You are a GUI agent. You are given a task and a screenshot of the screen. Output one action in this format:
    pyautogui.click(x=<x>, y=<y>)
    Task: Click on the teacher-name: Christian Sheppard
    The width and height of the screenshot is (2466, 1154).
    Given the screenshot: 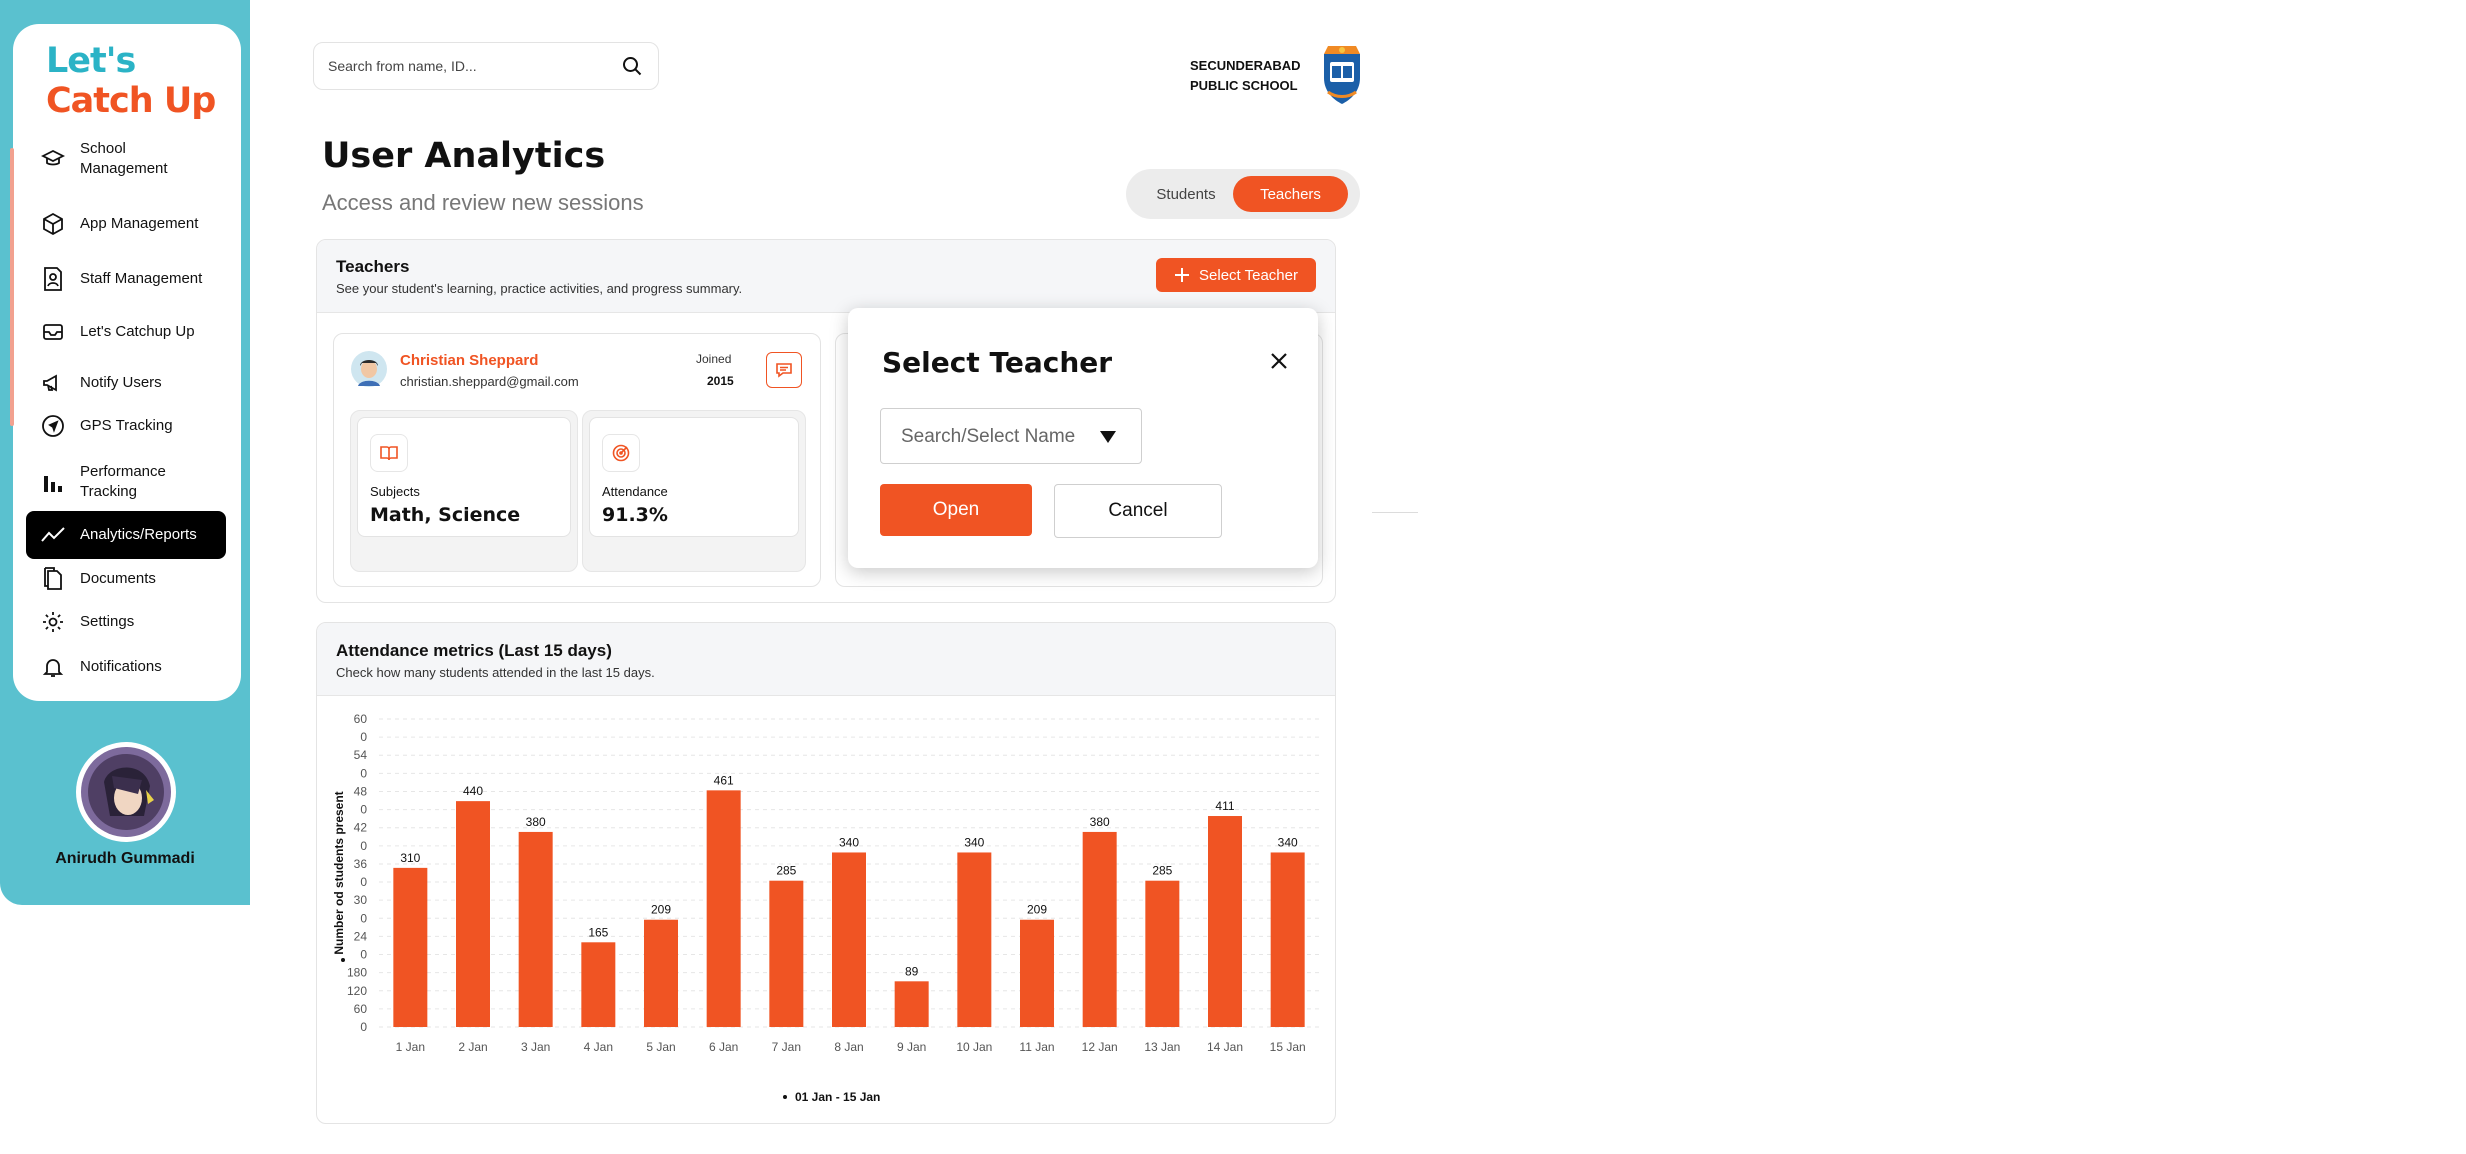 What is the action you would take?
    pyautogui.click(x=469, y=360)
    